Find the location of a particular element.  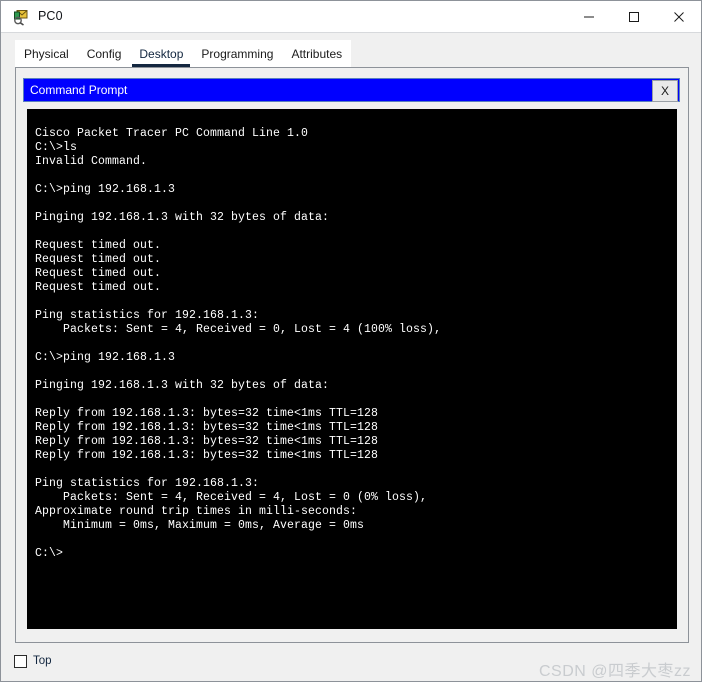

tab-programming-label: Programming is located at coordinates (237, 53).